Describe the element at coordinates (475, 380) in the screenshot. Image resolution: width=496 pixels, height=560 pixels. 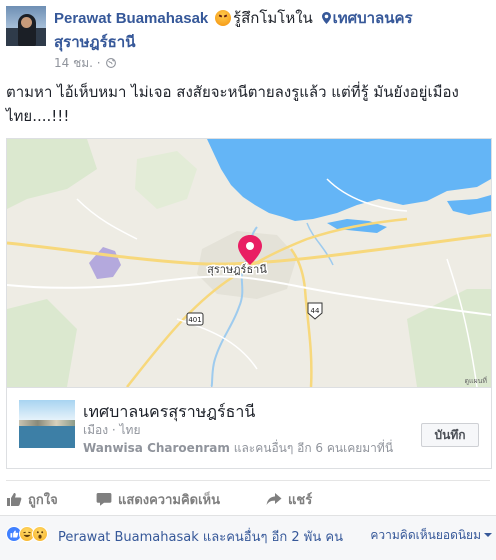
I see `map-attribution: ดูแผนที่` at that location.